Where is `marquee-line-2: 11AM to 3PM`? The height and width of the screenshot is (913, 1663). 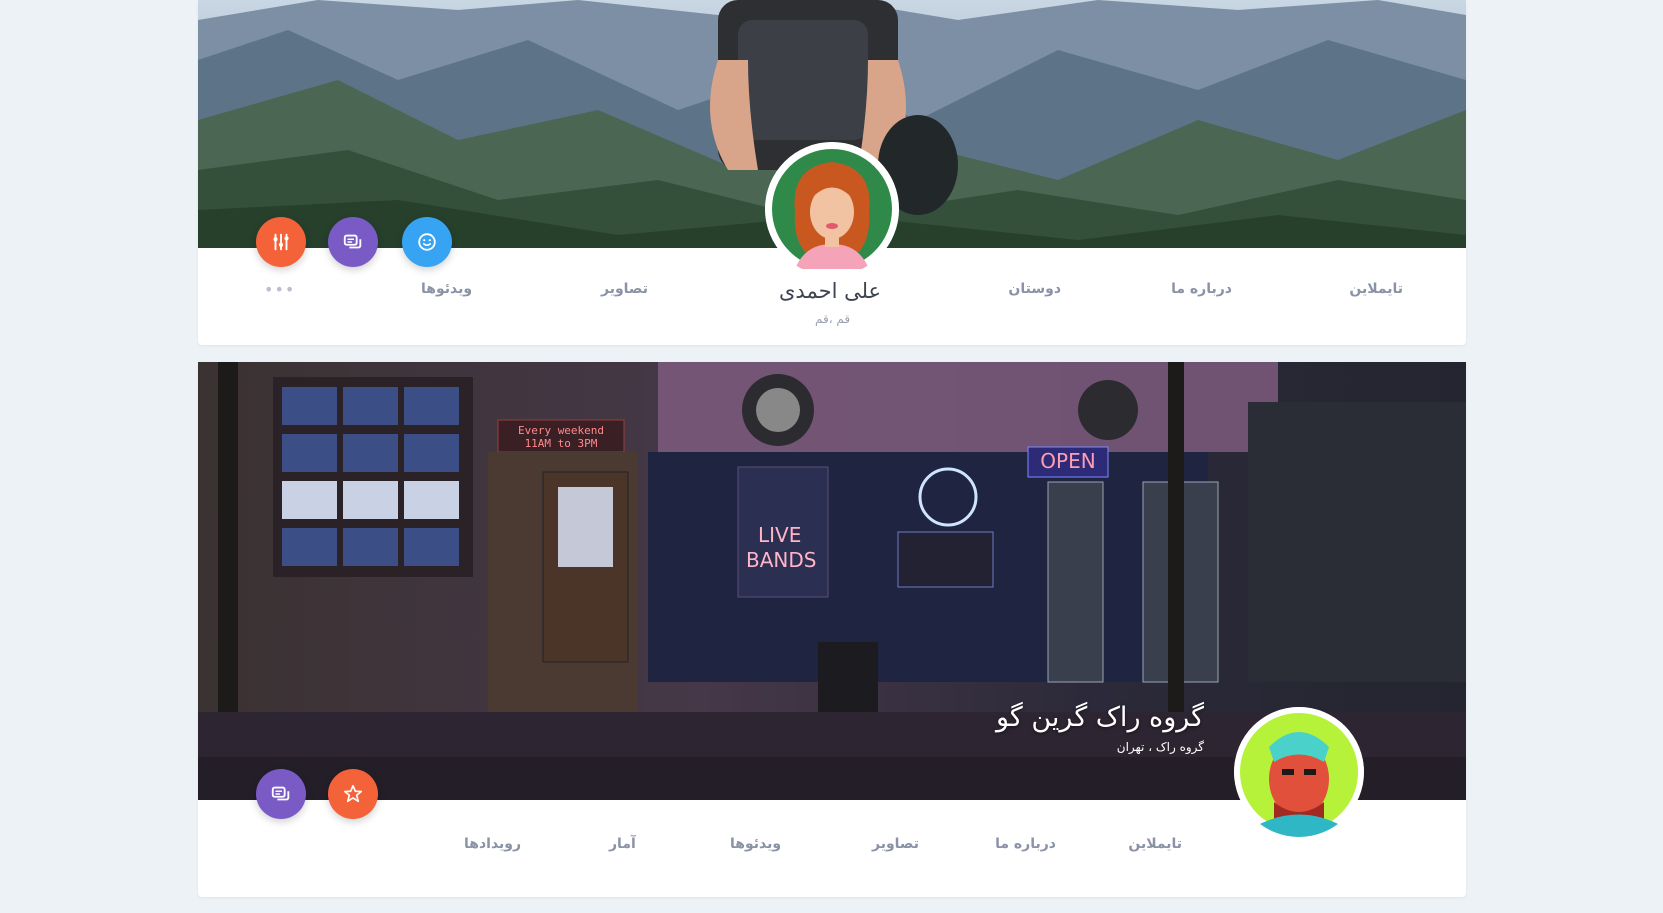 marquee-line-2: 11AM to 3PM is located at coordinates (561, 443).